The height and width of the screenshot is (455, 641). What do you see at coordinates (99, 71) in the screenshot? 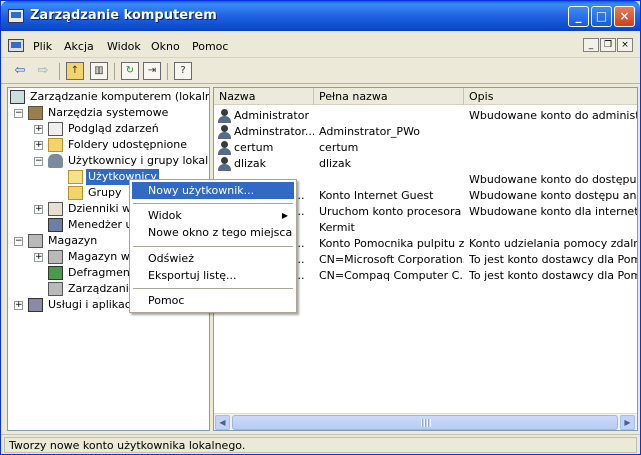
I see `show-tree-icon: ▥` at bounding box center [99, 71].